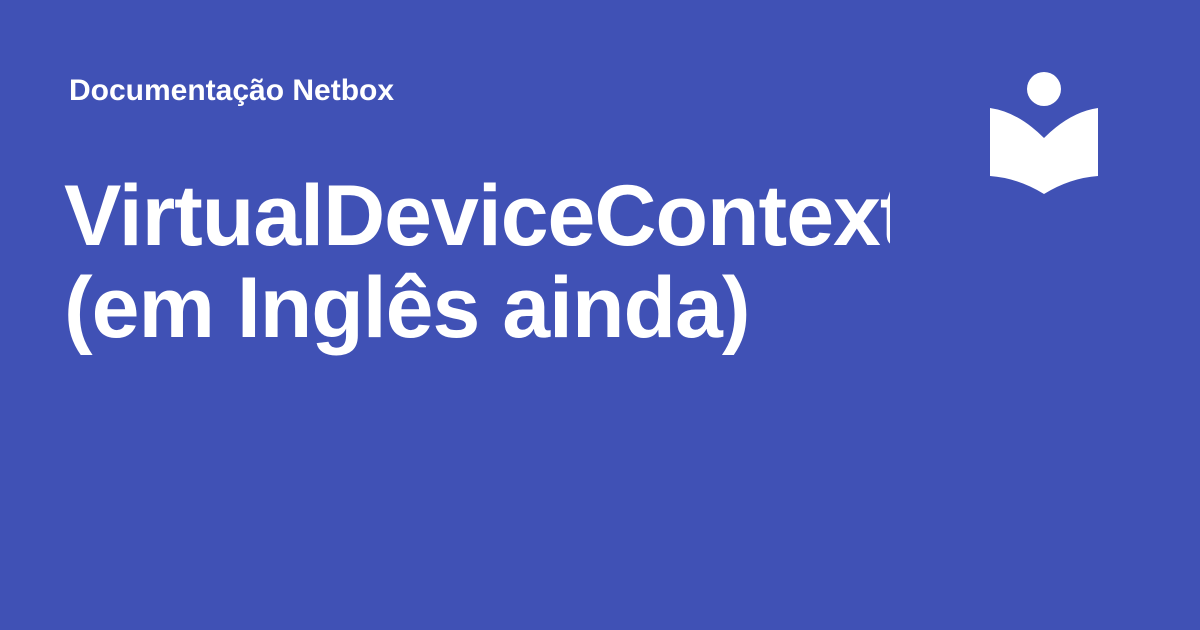  I want to click on page-title-line-2: (em Inglês ainda), so click(407, 308).